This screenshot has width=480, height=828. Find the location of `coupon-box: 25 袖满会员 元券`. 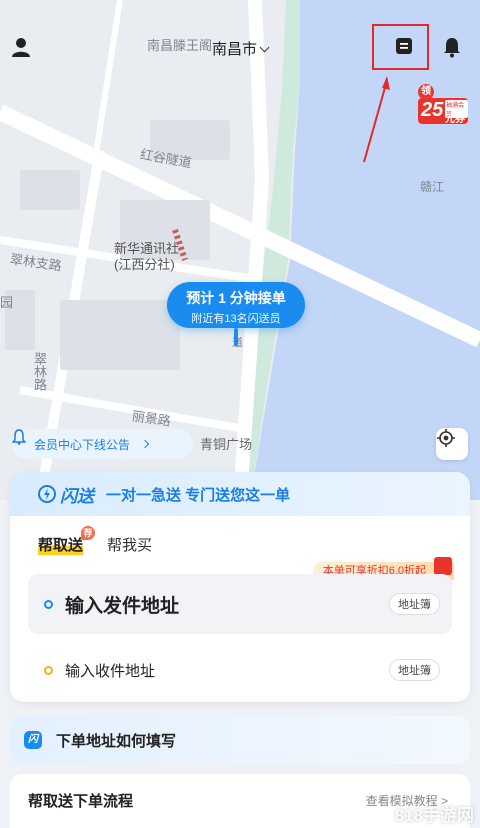

coupon-box: 25 袖满会员 元券 is located at coordinates (443, 111).